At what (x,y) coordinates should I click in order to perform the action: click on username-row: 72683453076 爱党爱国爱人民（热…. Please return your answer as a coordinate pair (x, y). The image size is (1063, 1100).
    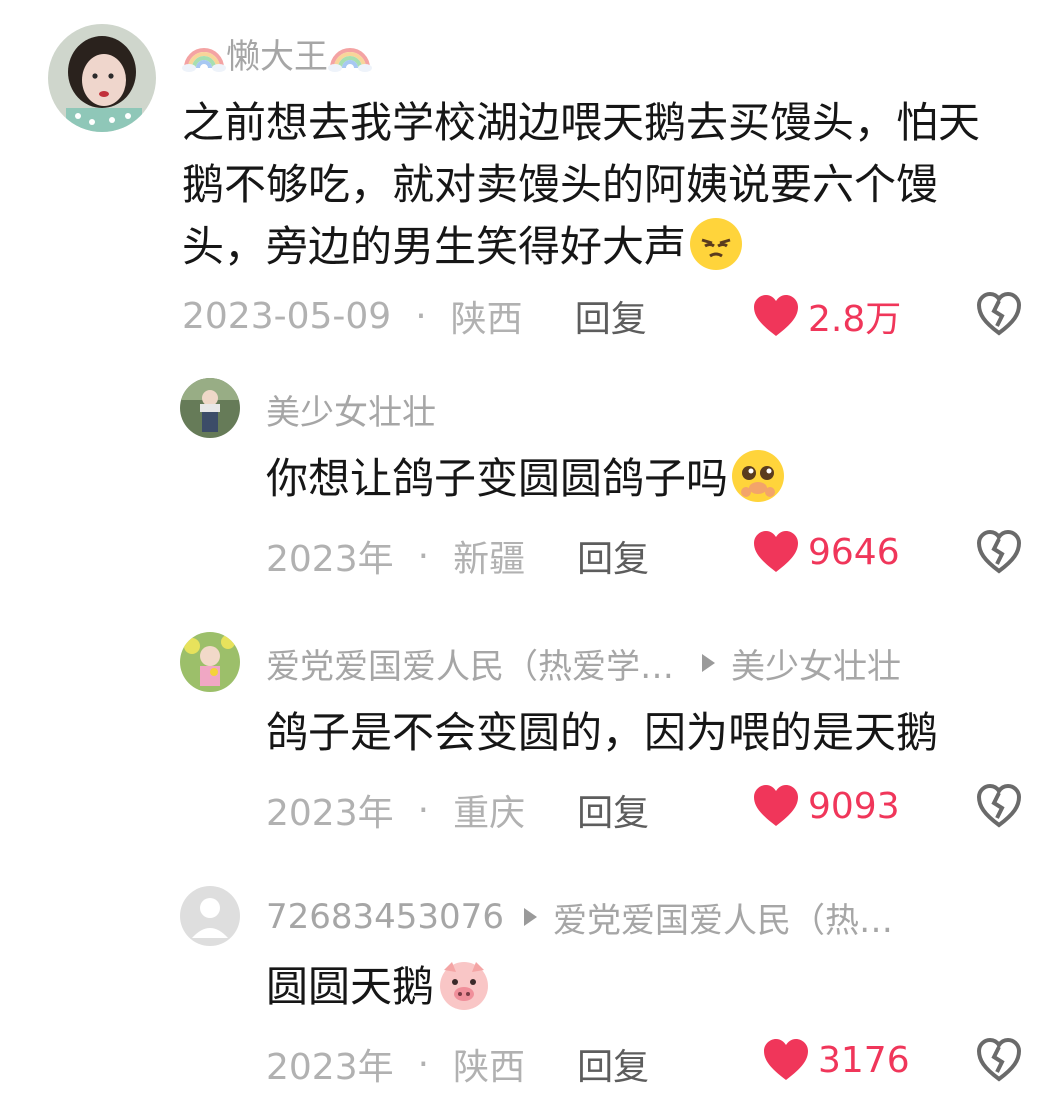
    Looking at the image, I should click on (579, 917).